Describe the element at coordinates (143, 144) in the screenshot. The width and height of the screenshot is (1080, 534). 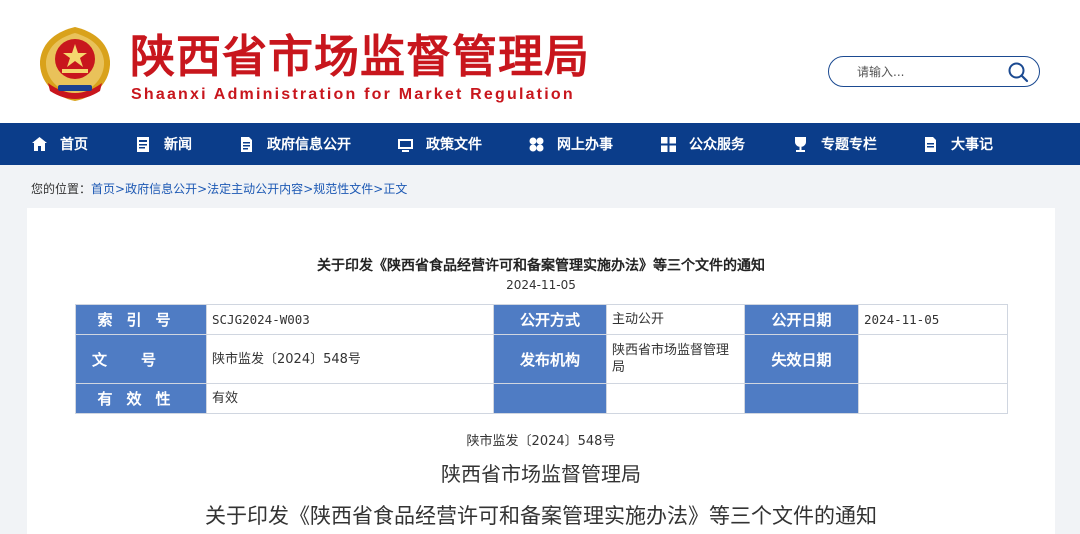
I see `news-icon` at that location.